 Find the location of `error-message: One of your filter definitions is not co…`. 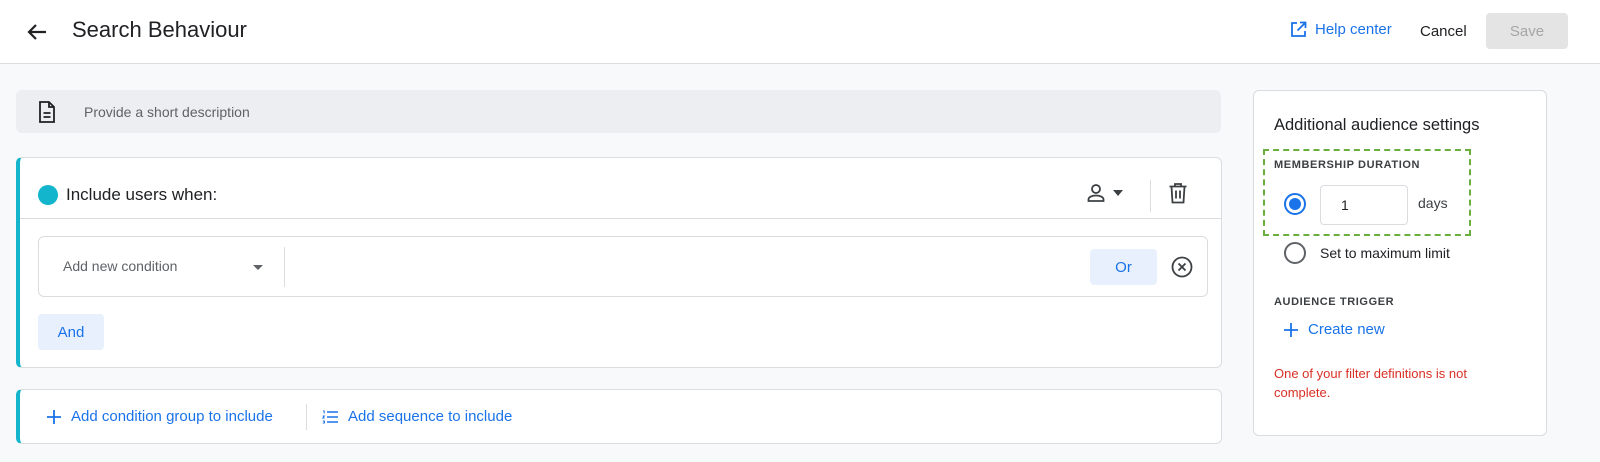

error-message: One of your filter definitions is not co… is located at coordinates (1370, 383).